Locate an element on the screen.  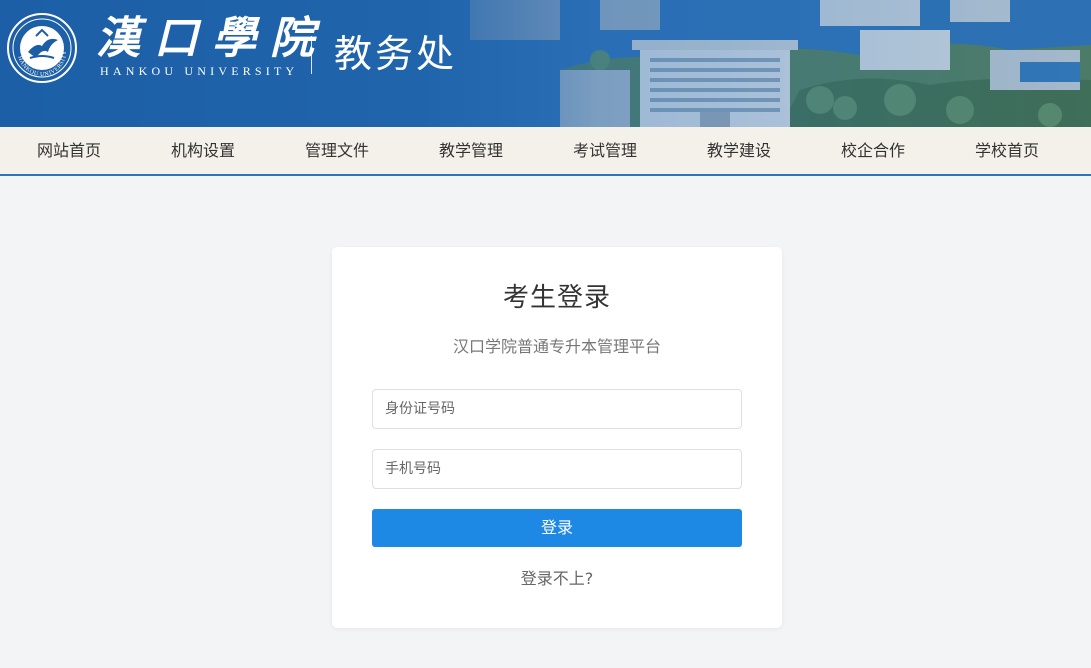
phone-number-input is located at coordinates (557, 469).